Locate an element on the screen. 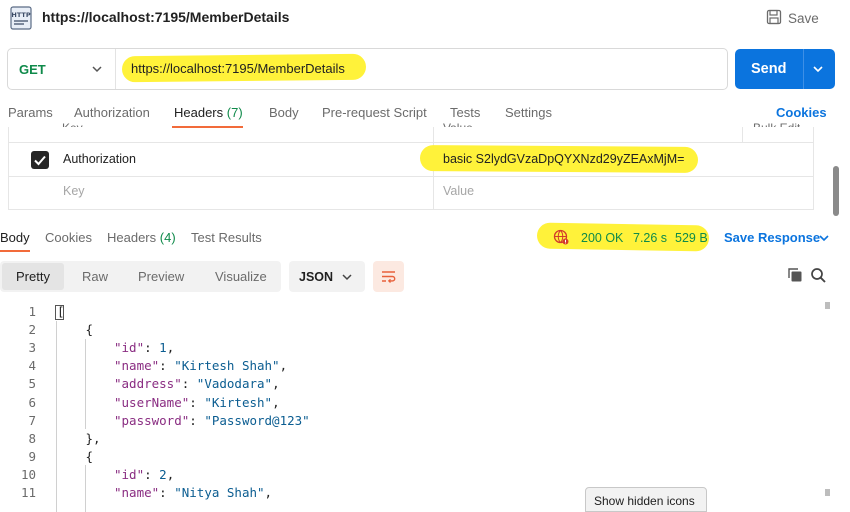  copy-icon is located at coordinates (795, 275).